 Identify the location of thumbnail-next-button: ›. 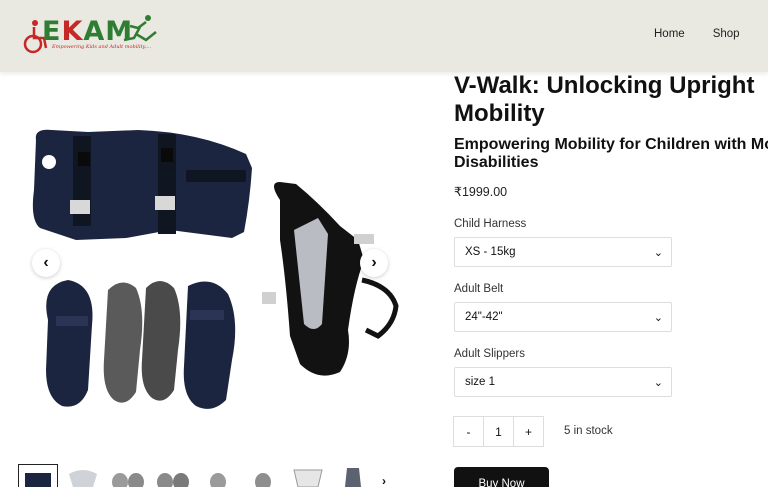
(384, 480).